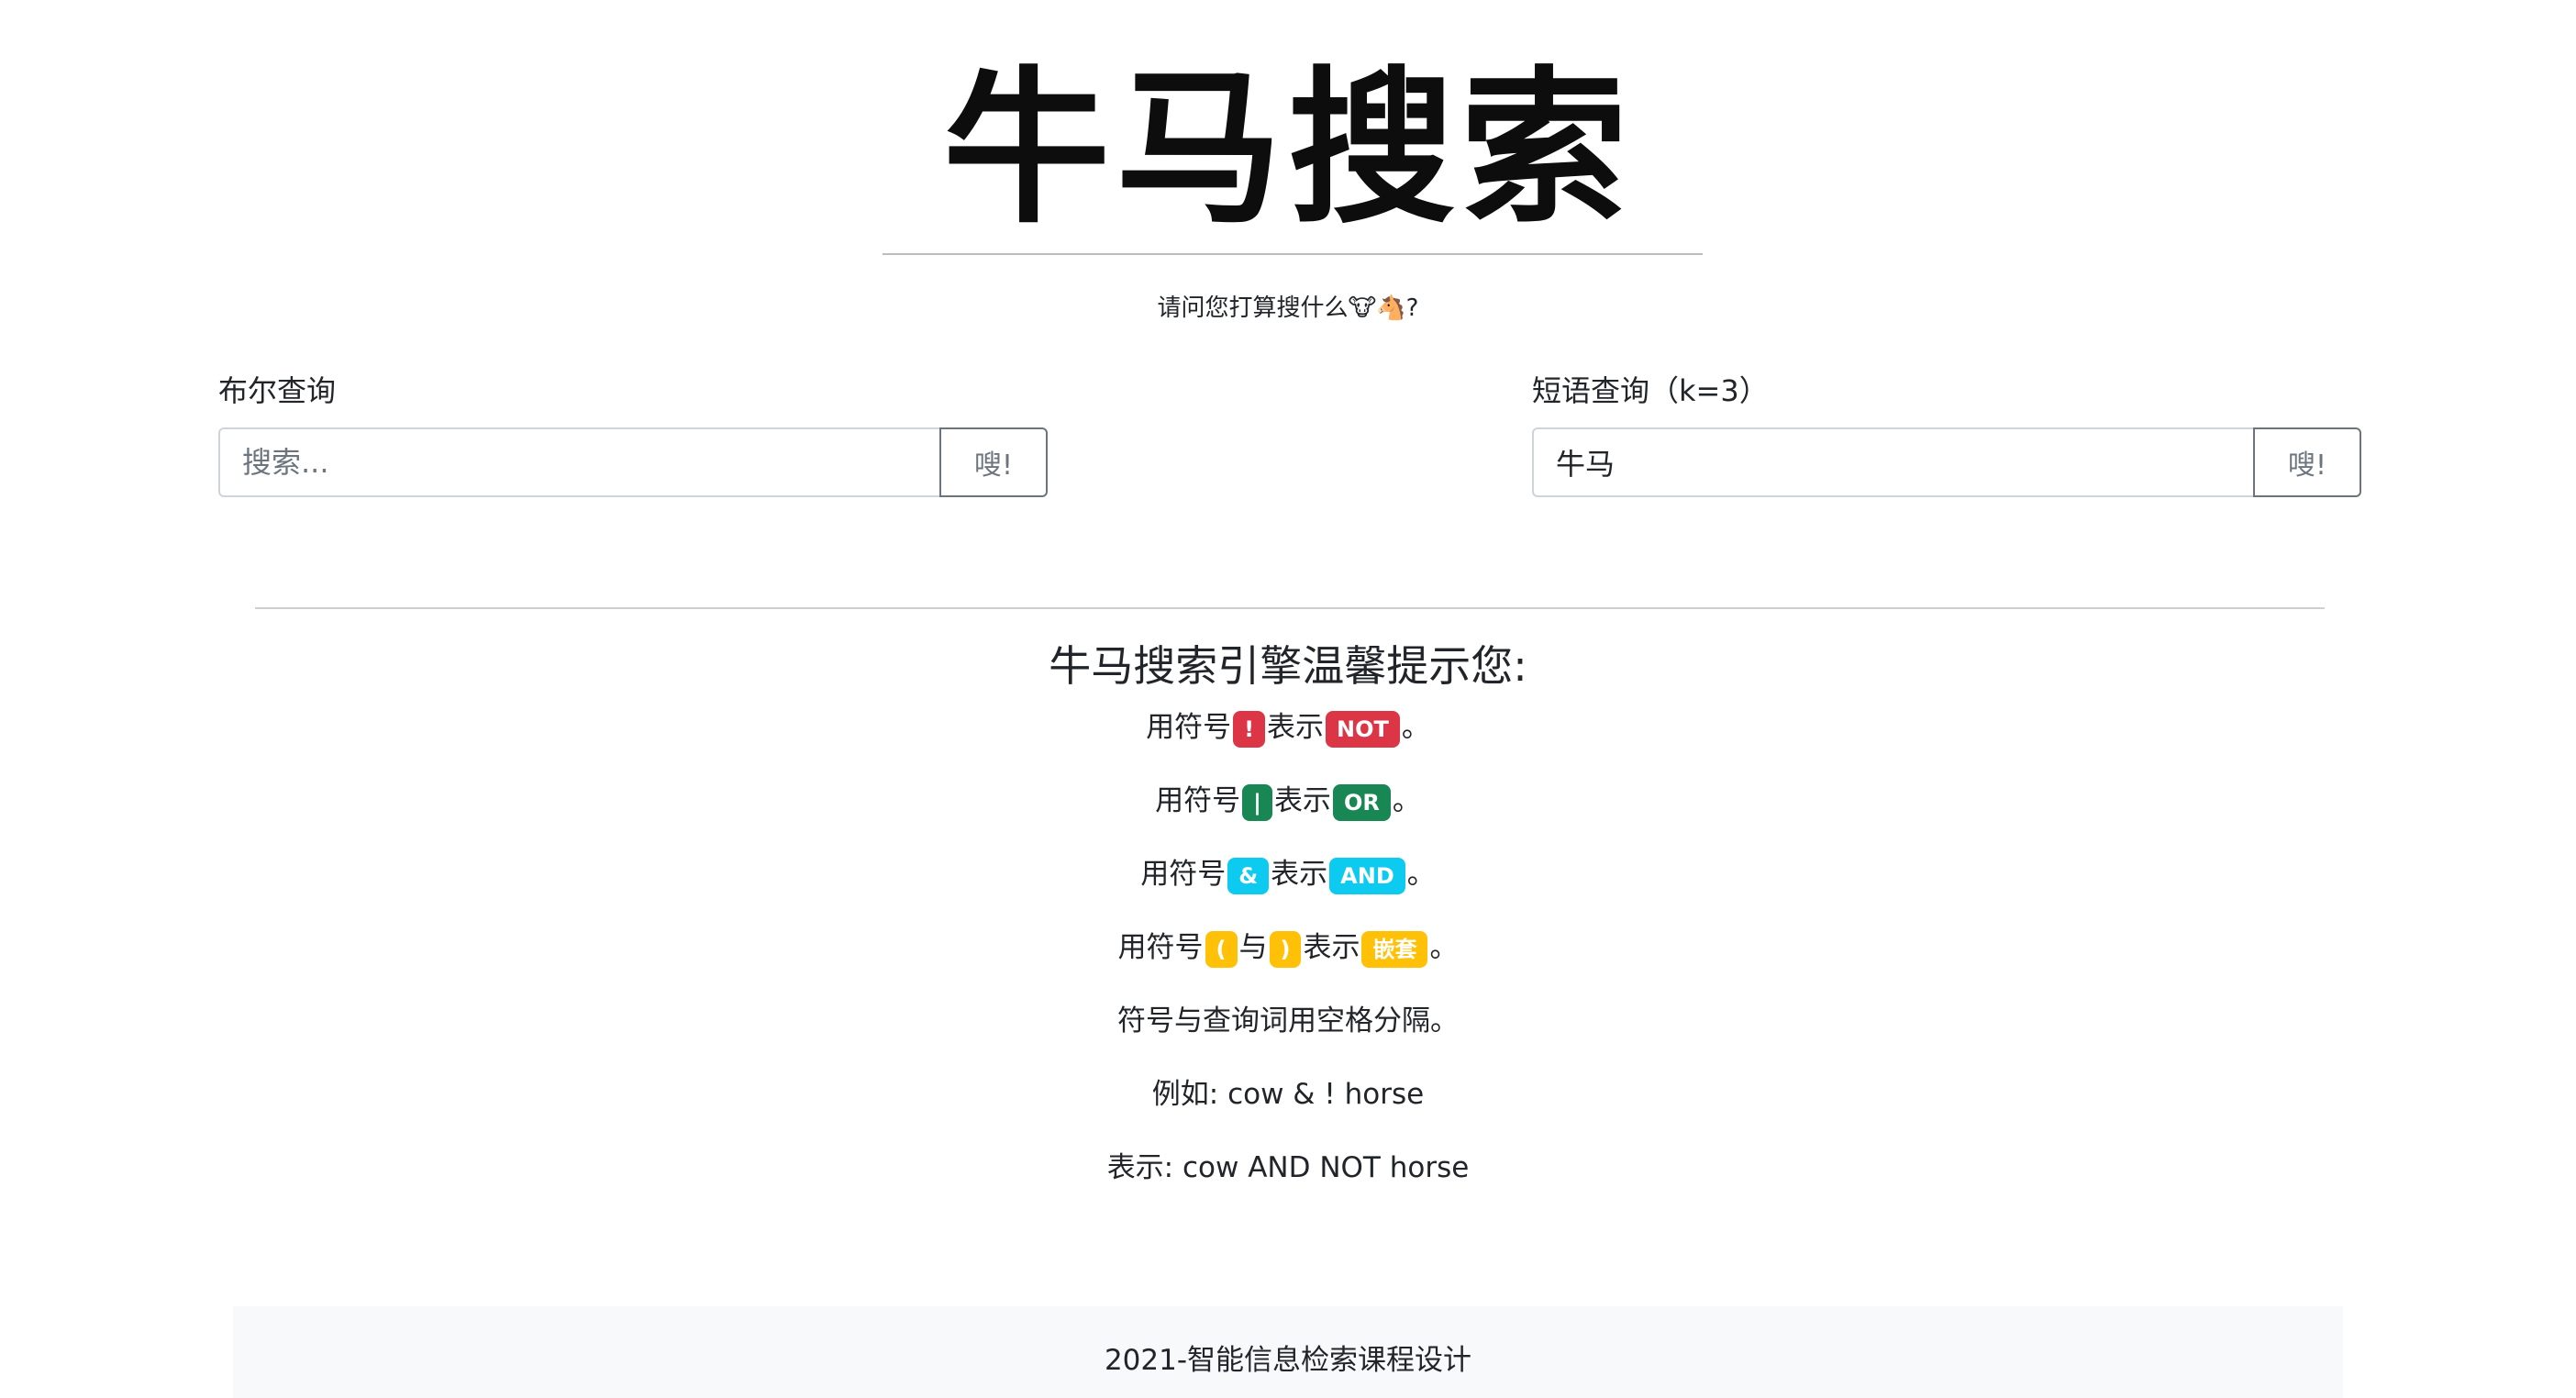  Describe the element at coordinates (1288, 1361) in the screenshot. I see `footer-text: 2021-智能信息检索课程设计` at that location.